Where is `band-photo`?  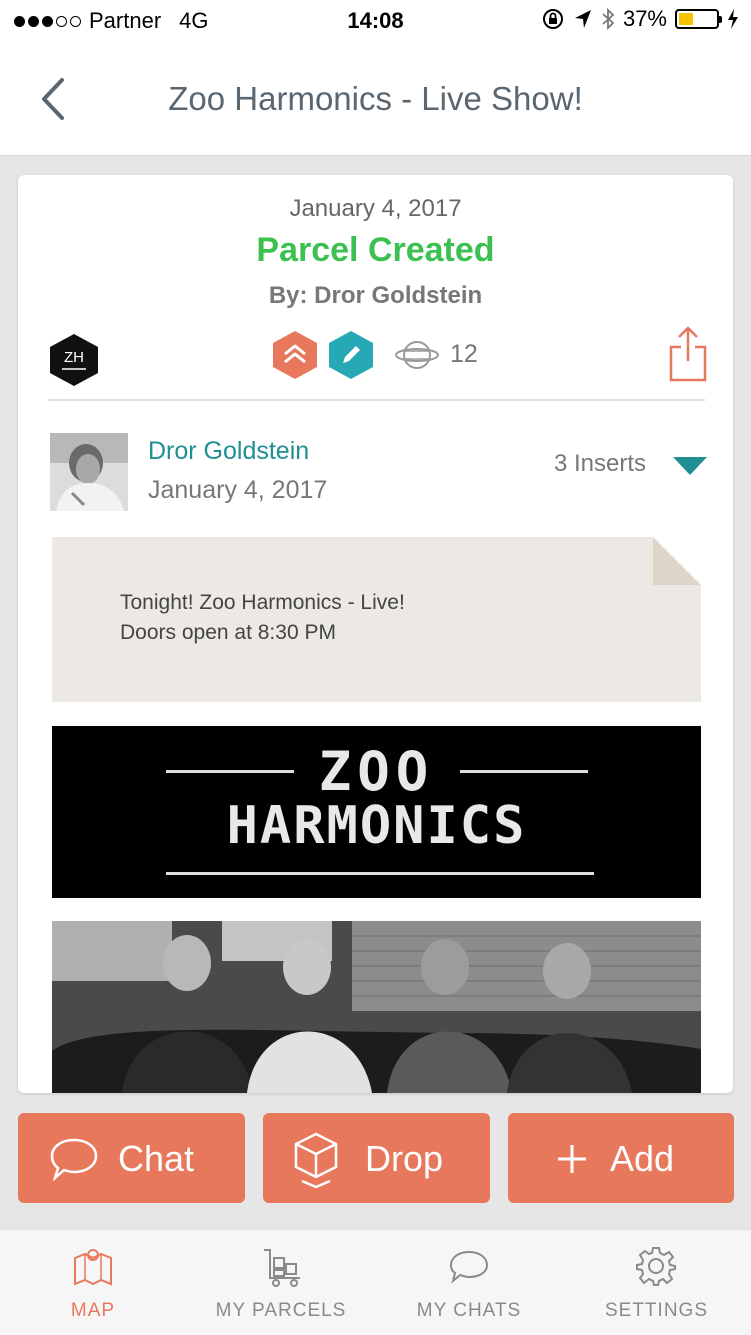 band-photo is located at coordinates (376, 1007).